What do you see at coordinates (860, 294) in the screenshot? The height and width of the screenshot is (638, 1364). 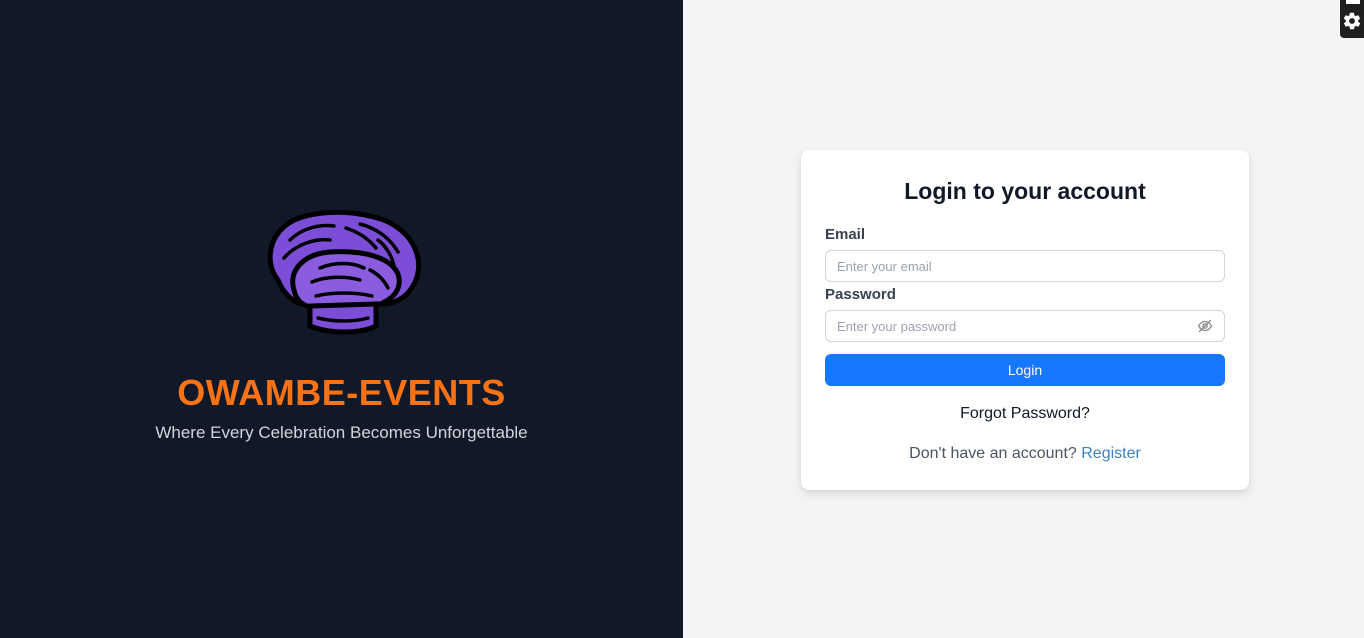 I see `password-label: Password` at bounding box center [860, 294].